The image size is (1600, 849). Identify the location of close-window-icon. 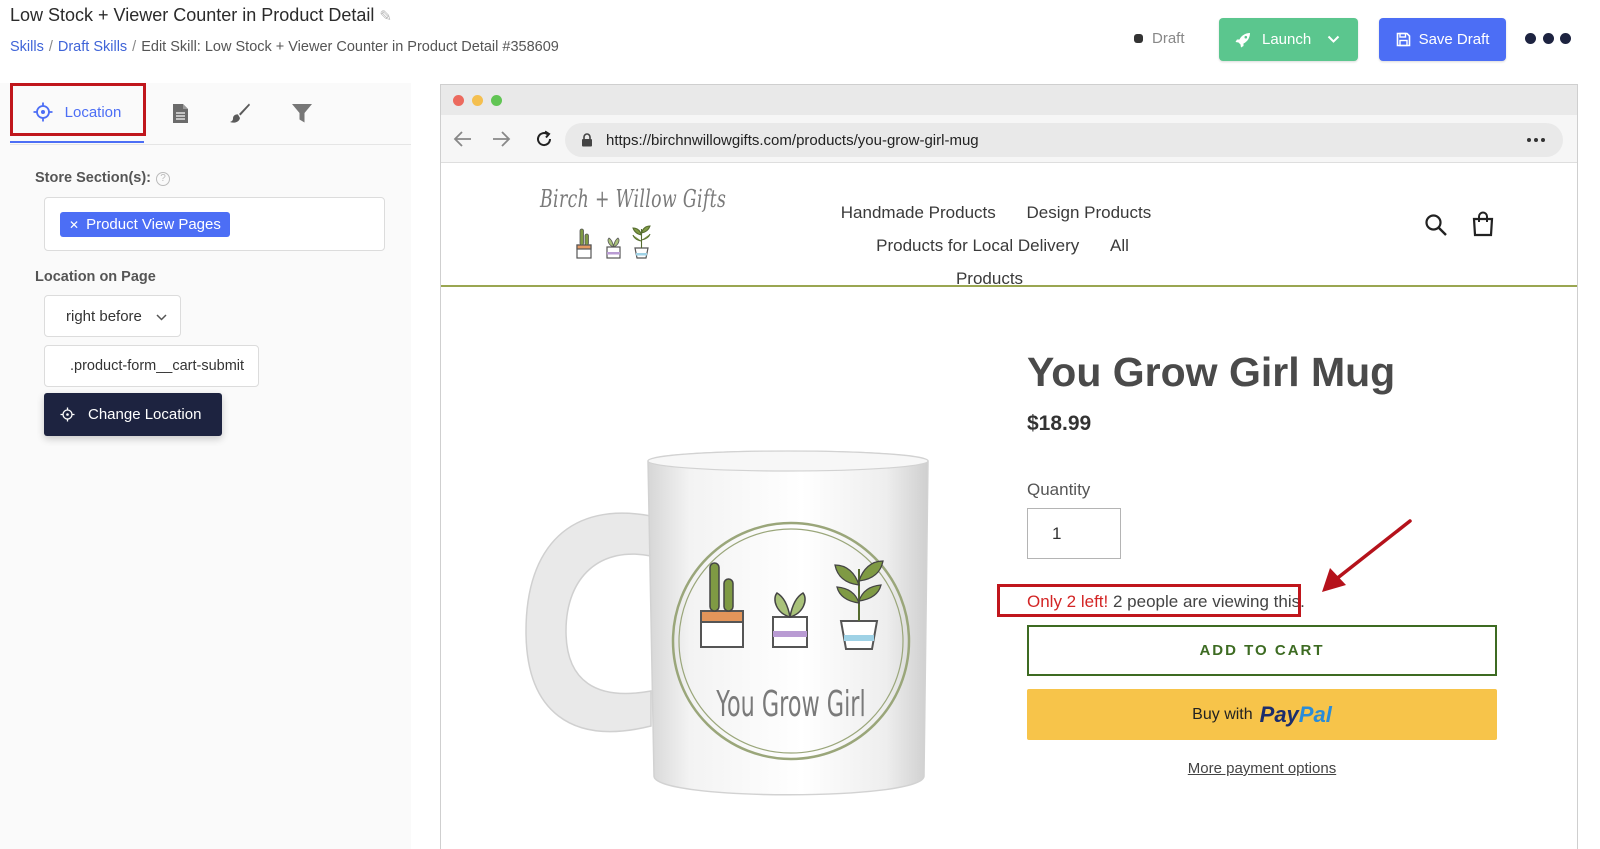
(458, 100).